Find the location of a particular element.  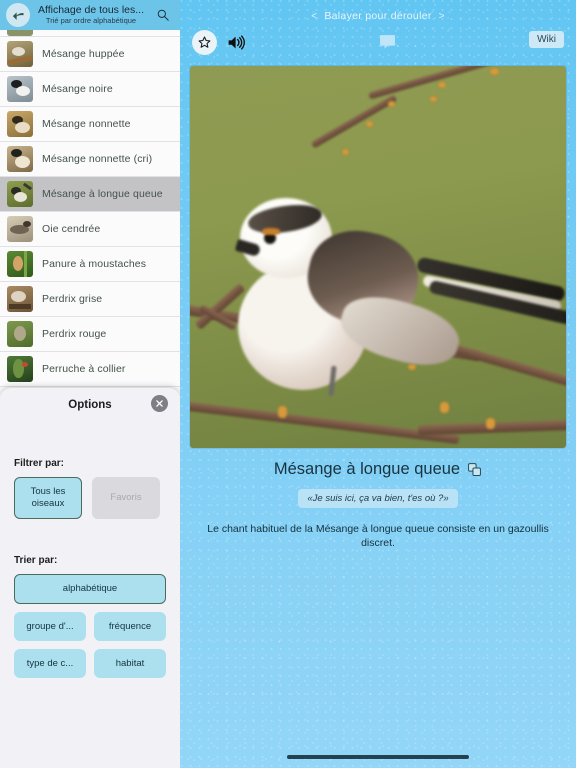

bird-name: Perruche à collier is located at coordinates (84, 369).